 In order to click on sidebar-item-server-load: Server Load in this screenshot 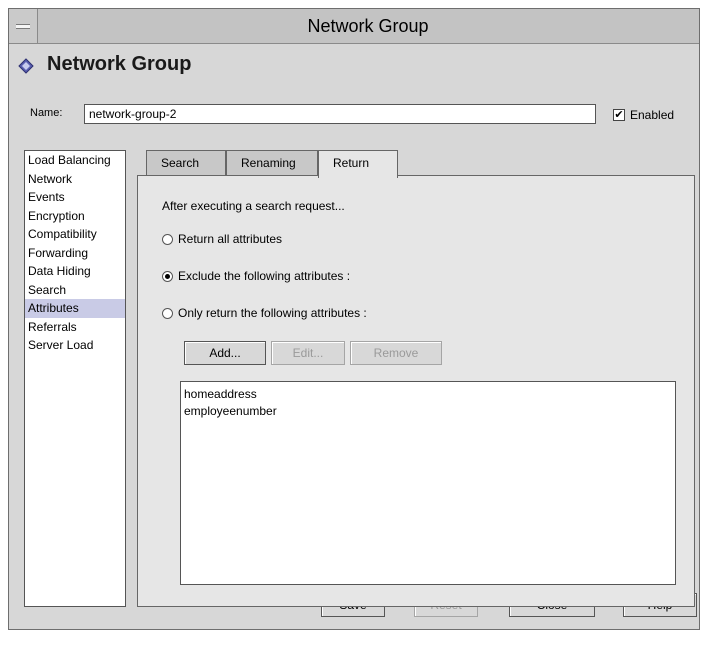, I will do `click(75, 345)`.